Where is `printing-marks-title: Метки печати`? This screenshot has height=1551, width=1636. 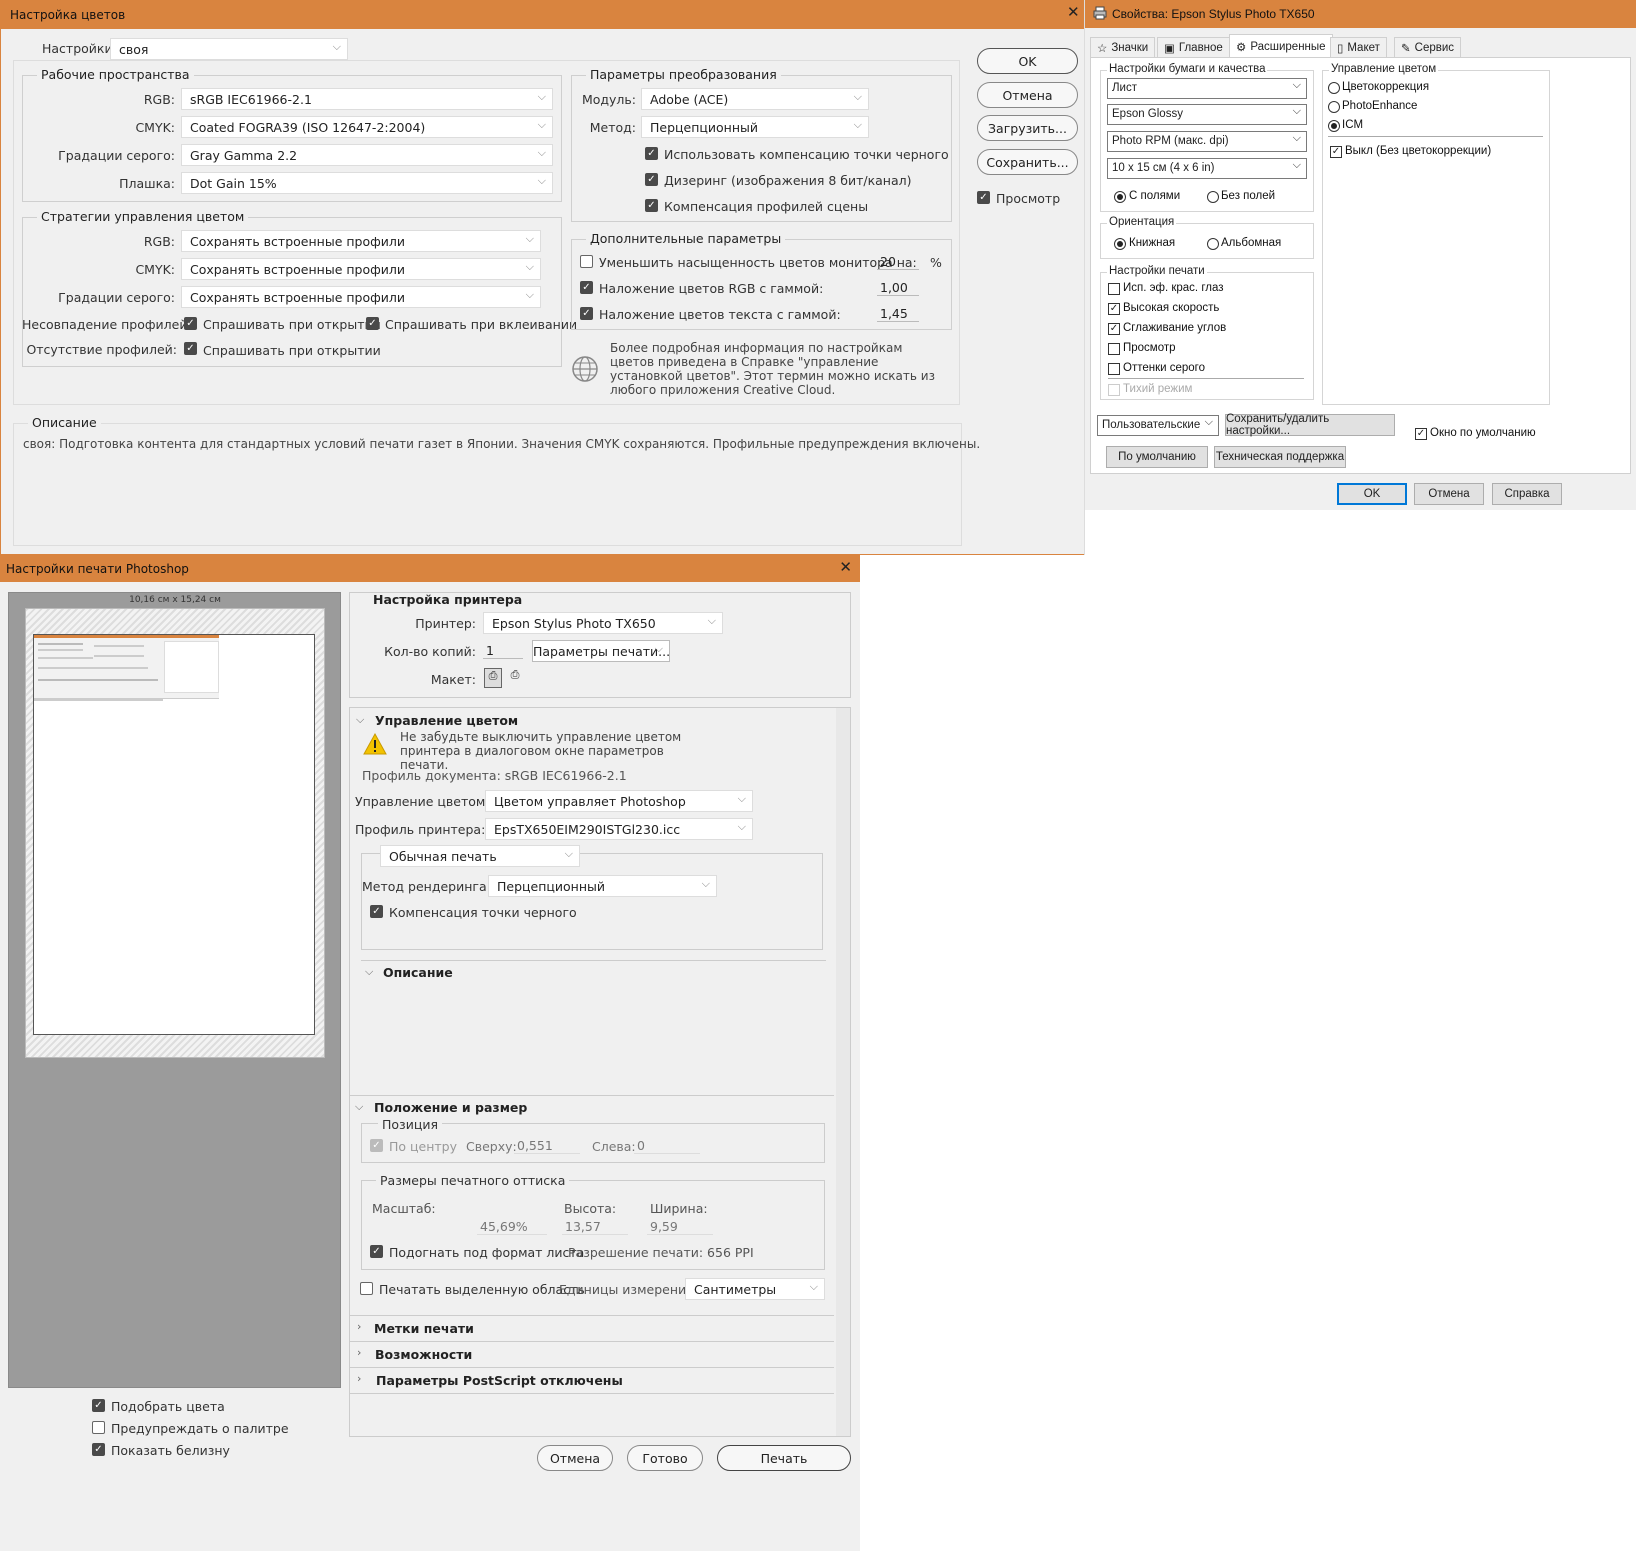
printing-marks-title: Метки печати is located at coordinates (424, 1328).